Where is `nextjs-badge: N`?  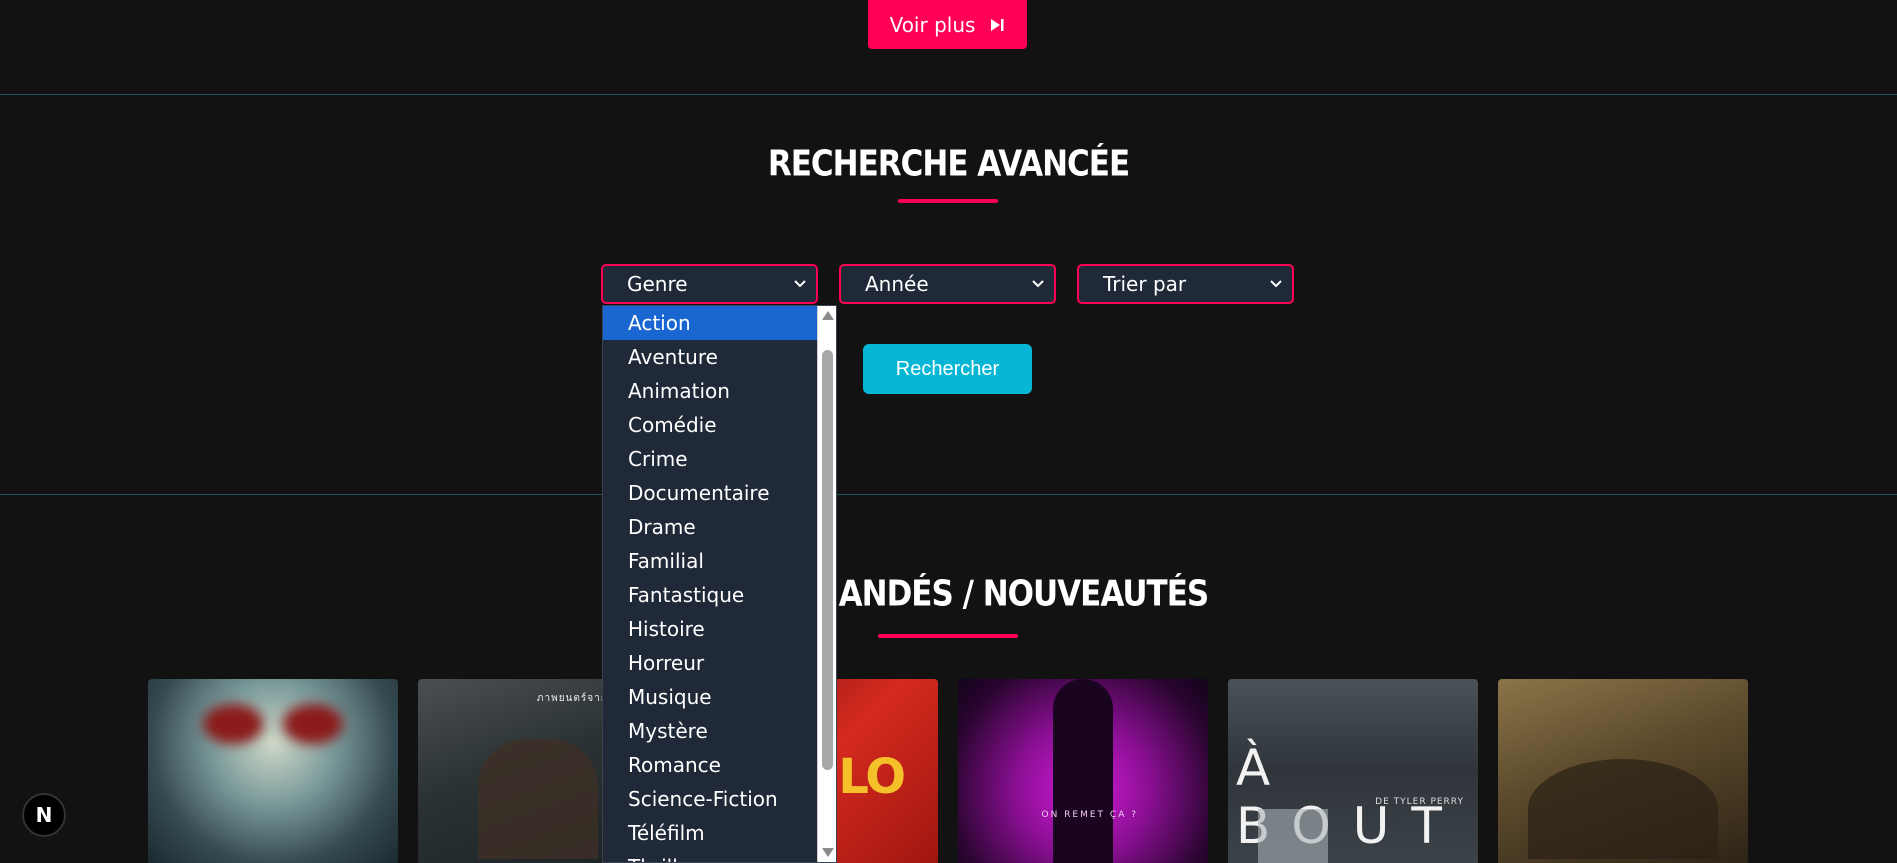
nextjs-badge: N is located at coordinates (44, 815).